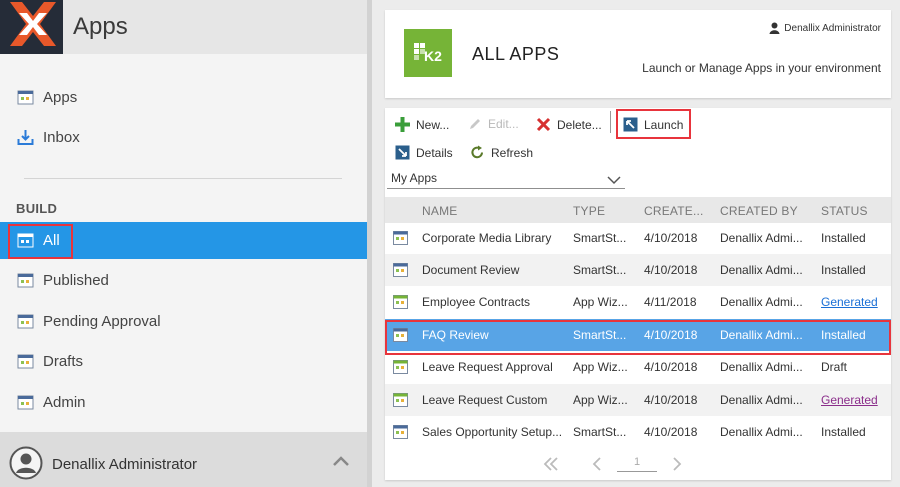 The height and width of the screenshot is (487, 900). Describe the element at coordinates (183, 321) in the screenshot. I see `nav-item-pending-approval: Pending Approval` at that location.